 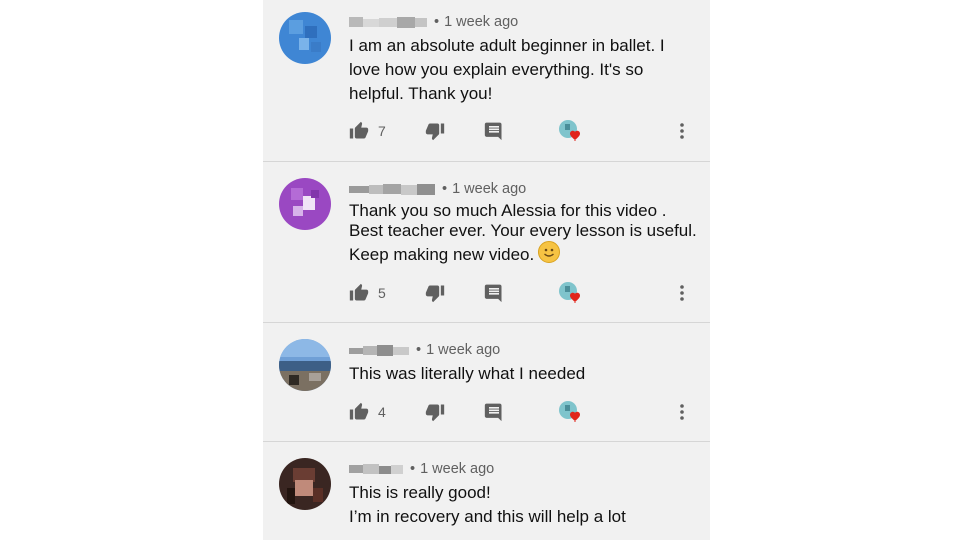 I want to click on like-button: 5, so click(x=367, y=293).